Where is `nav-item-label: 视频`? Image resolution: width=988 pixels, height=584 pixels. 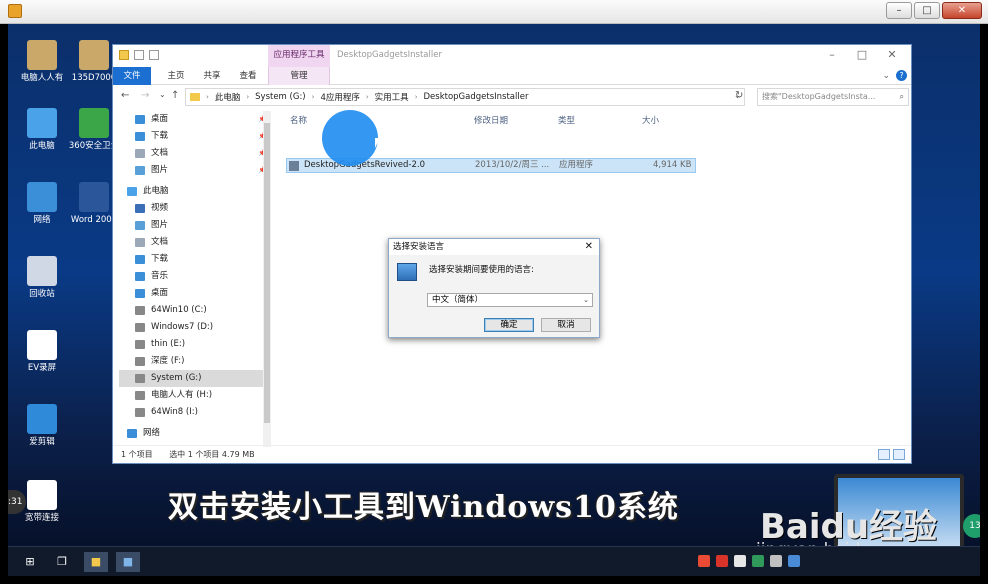 nav-item-label: 视频 is located at coordinates (160, 208).